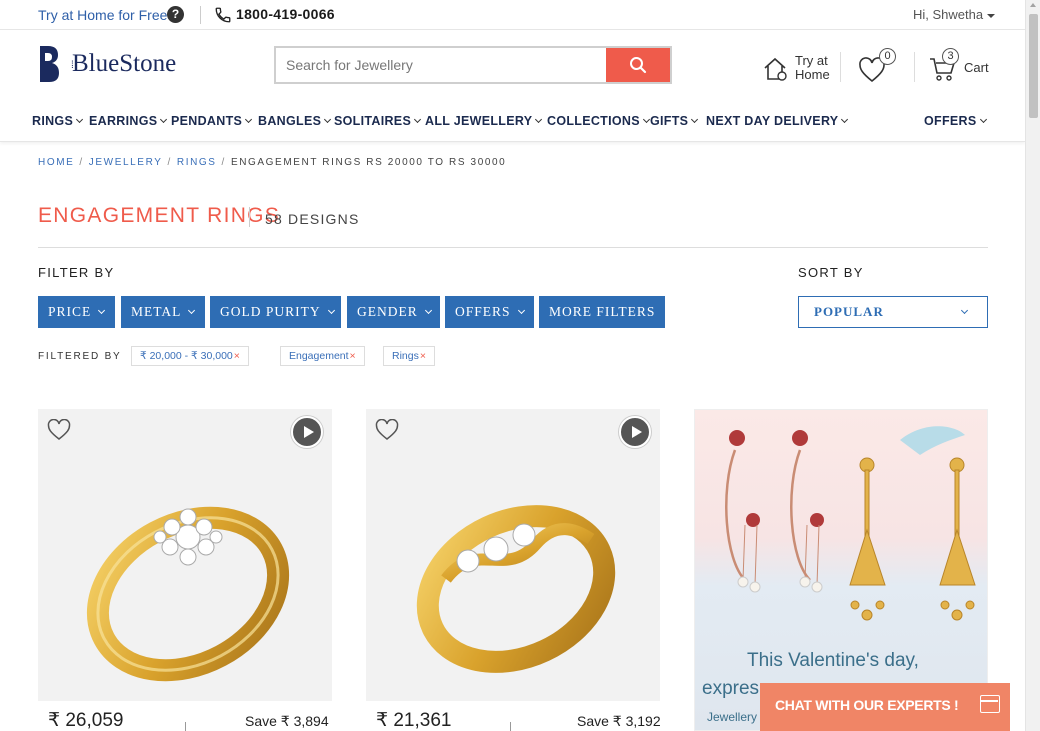 The image size is (1040, 731). Describe the element at coordinates (976, 67) in the screenshot. I see `cart-label: Cart` at that location.